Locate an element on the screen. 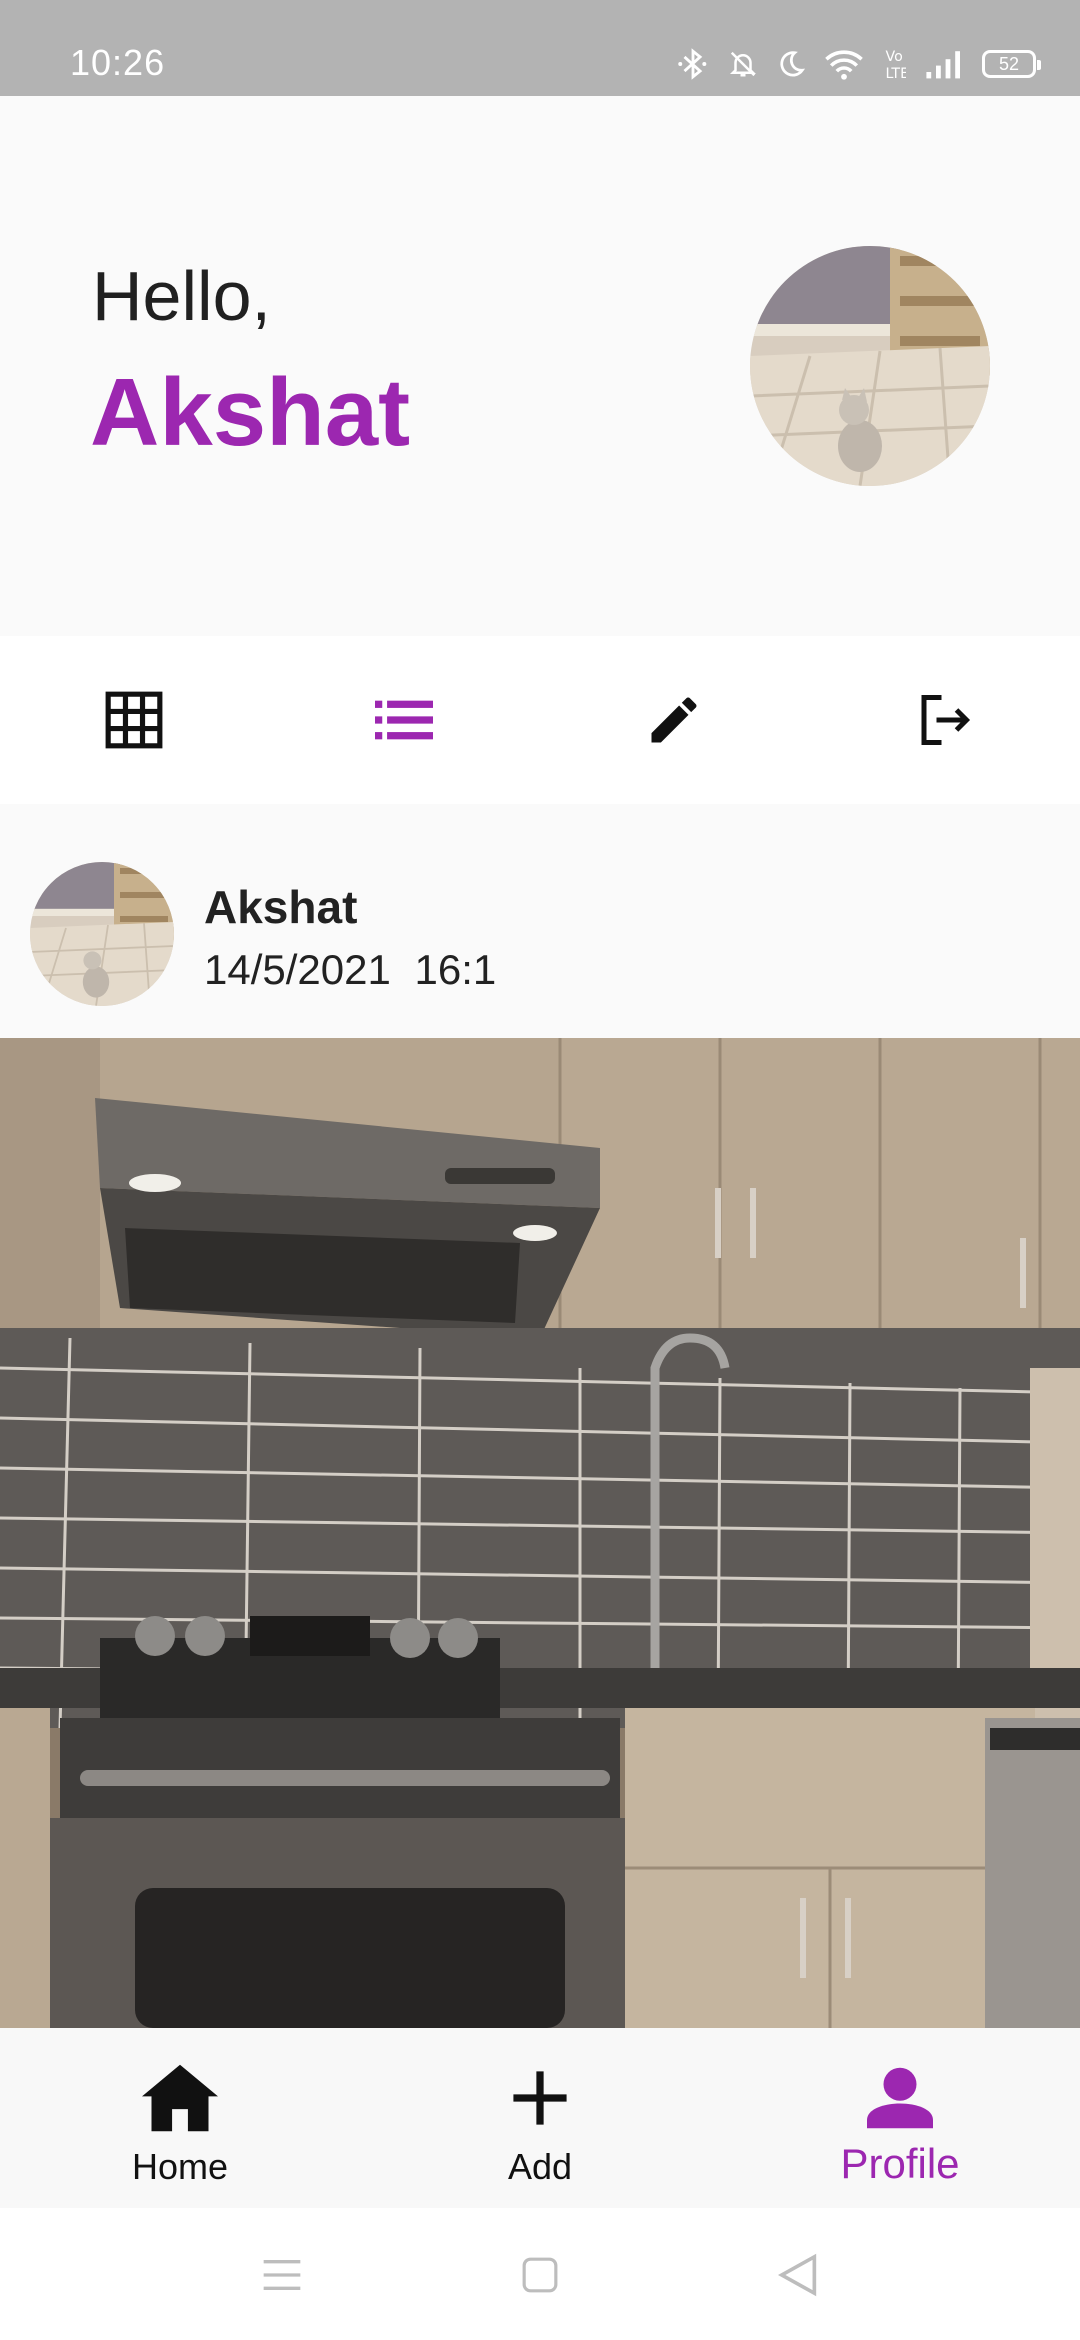 The image size is (1080, 2340). home-icon is located at coordinates (180, 2098).